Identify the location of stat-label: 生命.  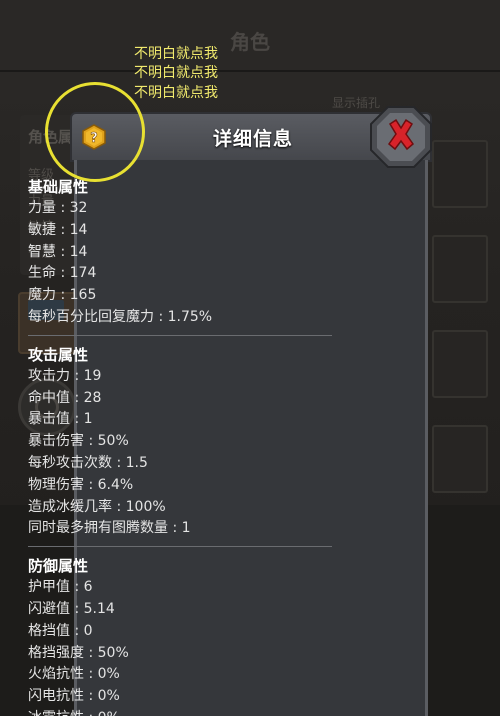
(42, 273).